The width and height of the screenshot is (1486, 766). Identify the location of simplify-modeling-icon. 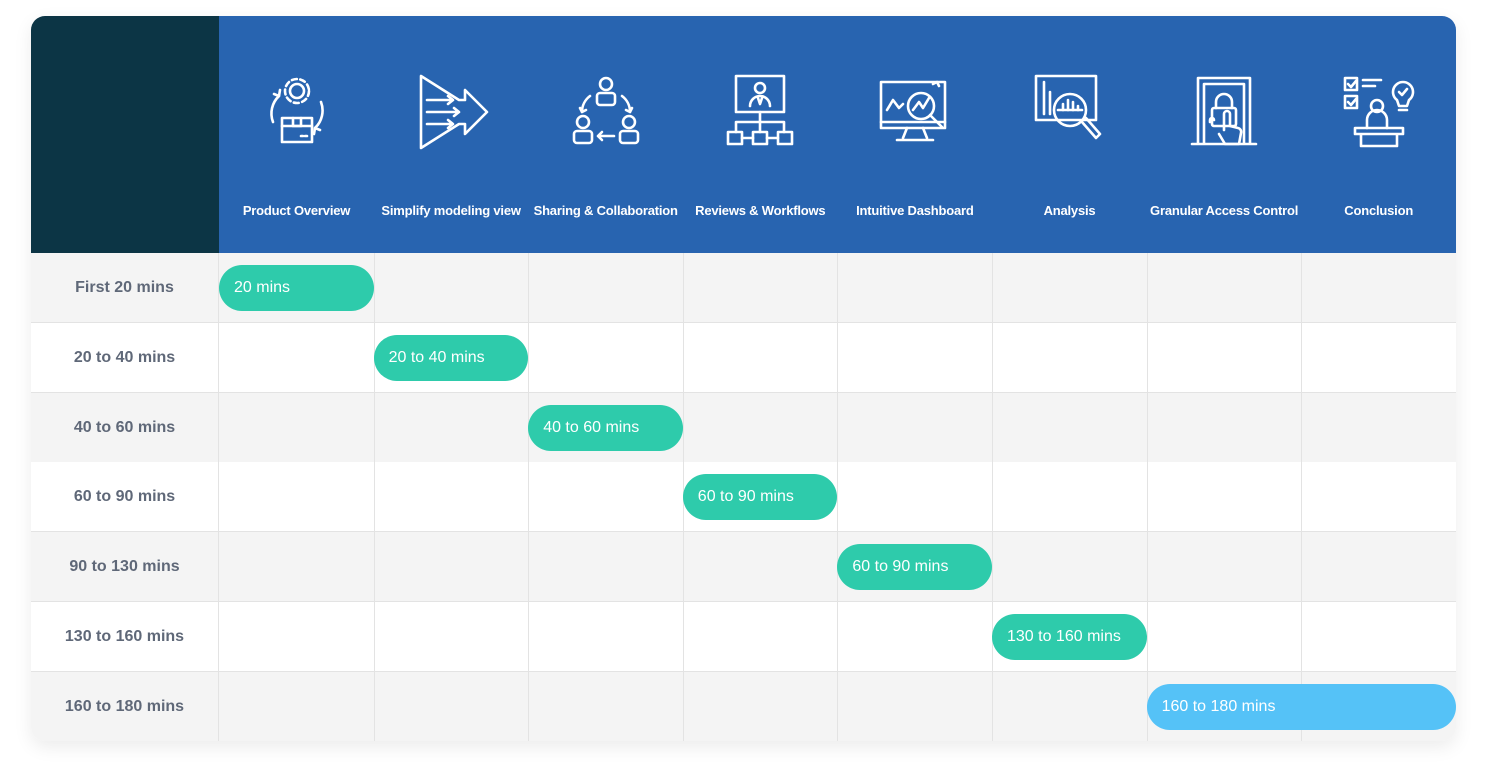
(451, 112).